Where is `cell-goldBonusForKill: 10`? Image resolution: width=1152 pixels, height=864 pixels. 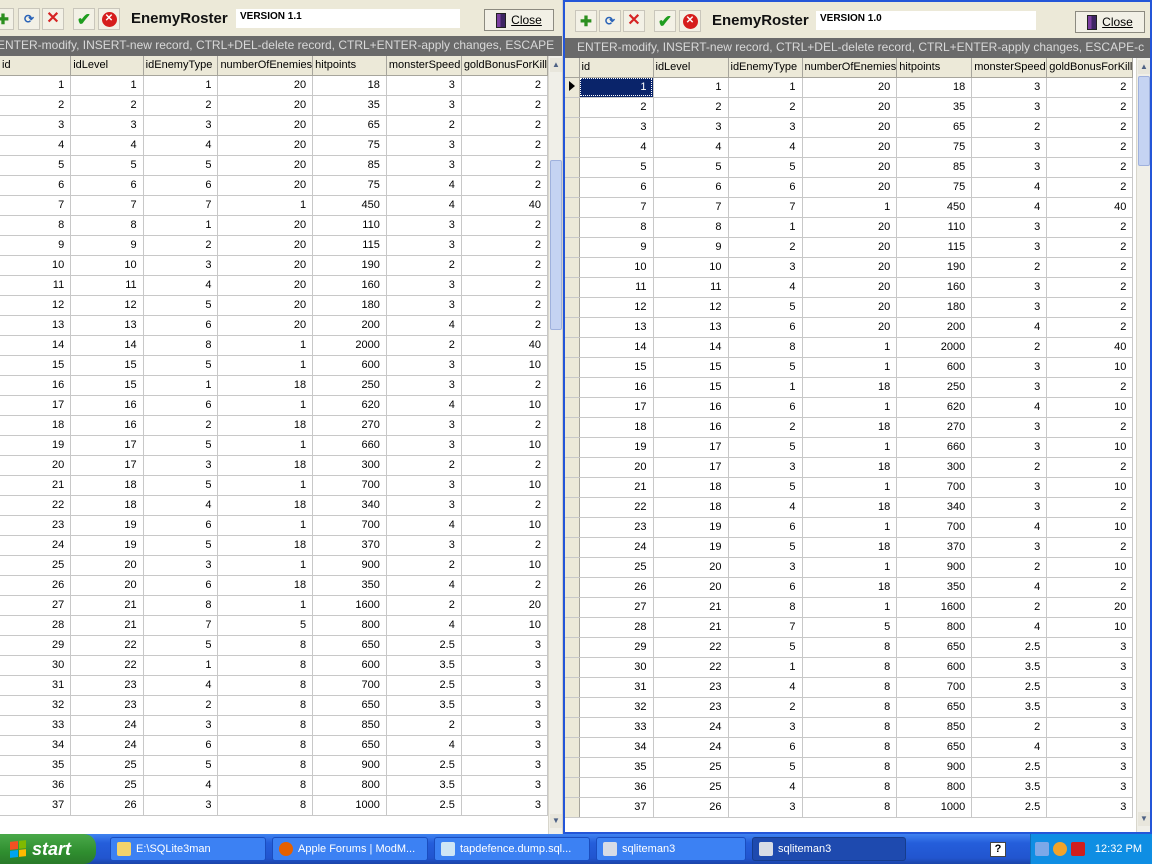 cell-goldBonusForKill: 10 is located at coordinates (504, 565).